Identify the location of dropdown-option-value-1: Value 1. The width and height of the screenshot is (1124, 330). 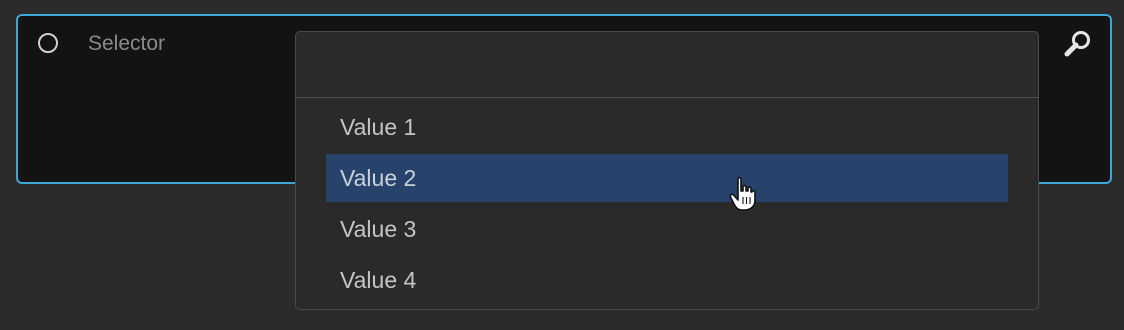
(667, 127).